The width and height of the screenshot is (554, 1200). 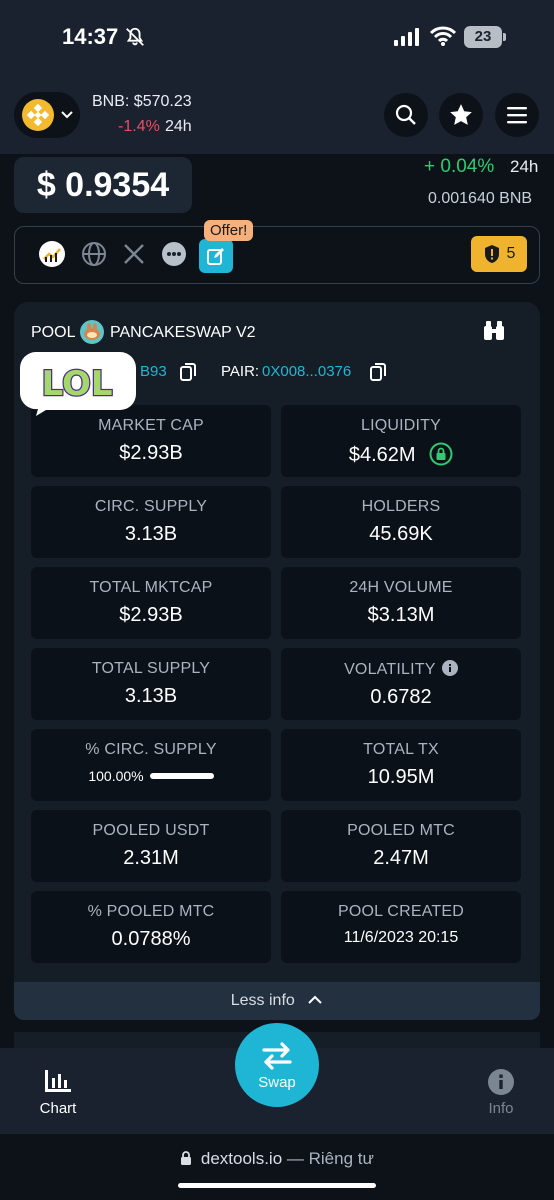 I want to click on url-display: dextools.io — Riêng tư, so click(x=277, y=1159).